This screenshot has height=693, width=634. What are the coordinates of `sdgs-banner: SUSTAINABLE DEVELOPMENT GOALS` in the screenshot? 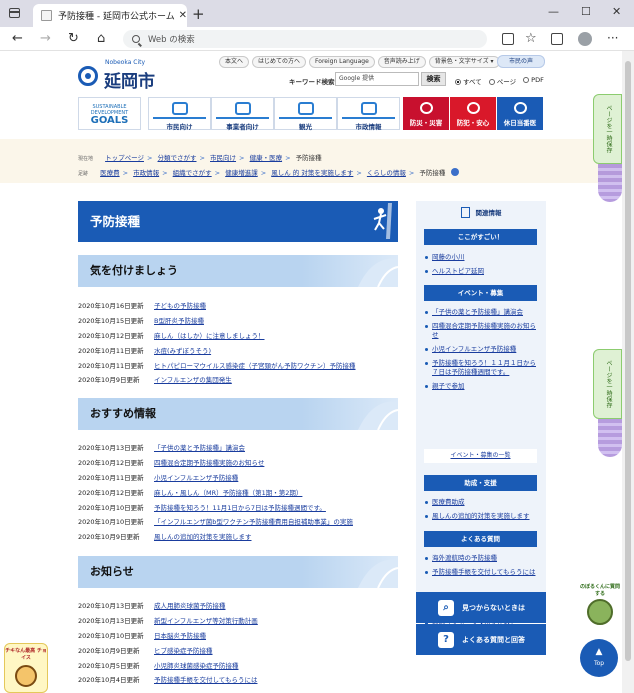 It's located at (109, 113).